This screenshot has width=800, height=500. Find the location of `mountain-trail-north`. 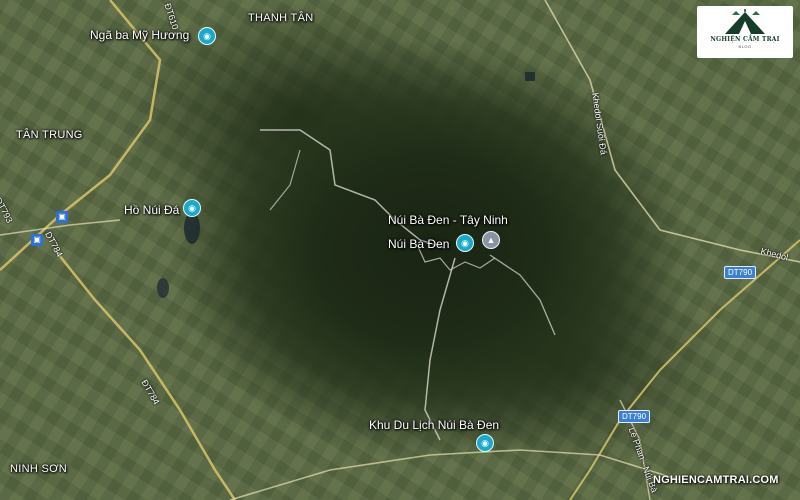

mountain-trail-north is located at coordinates (353, 189).